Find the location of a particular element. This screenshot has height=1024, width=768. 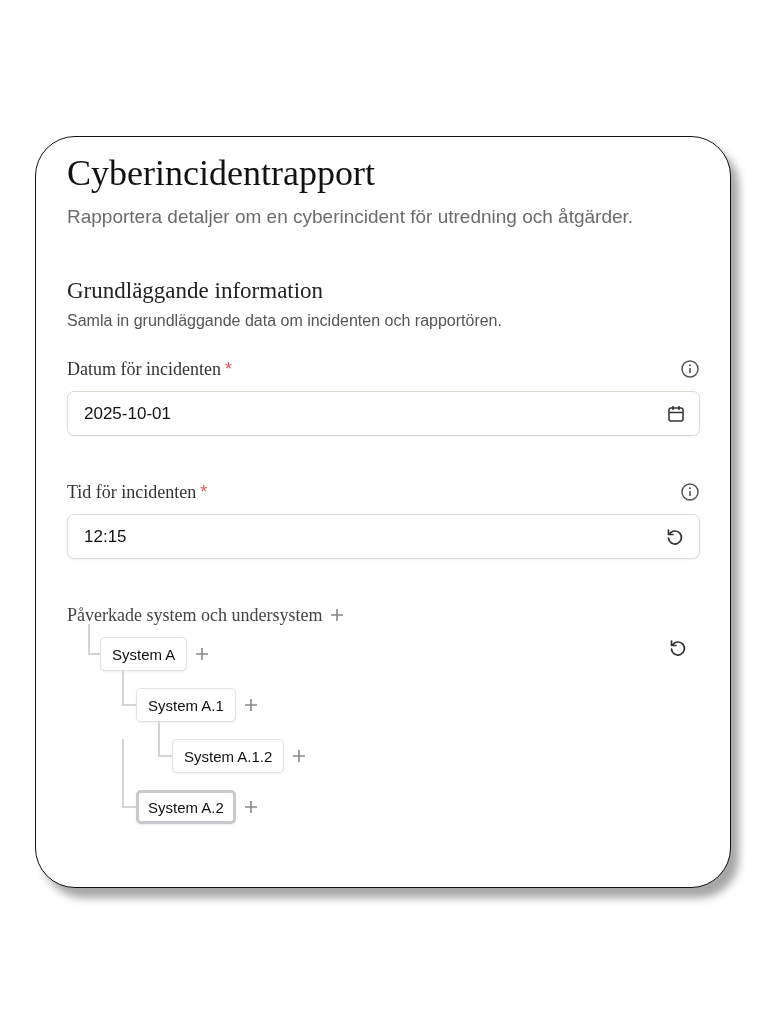

tree-node: System A.1 is located at coordinates (186, 705).